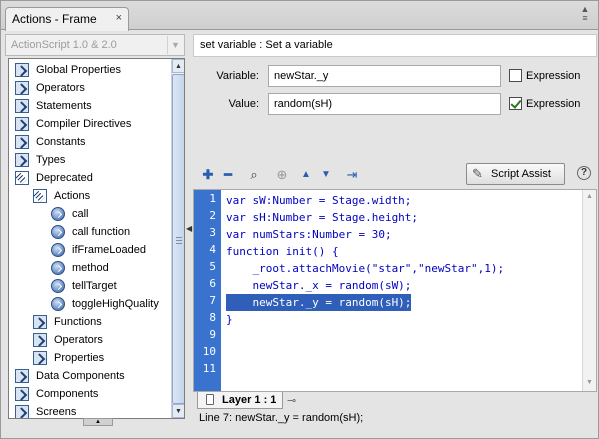 The image size is (599, 439). Describe the element at coordinates (64, 106) in the screenshot. I see `tree-item-label: Statements` at that location.